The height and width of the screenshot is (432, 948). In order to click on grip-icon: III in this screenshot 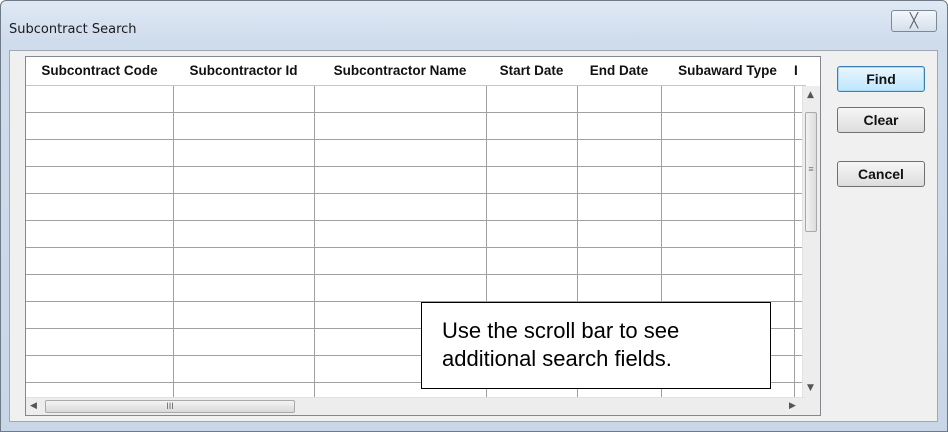, I will do `click(170, 406)`.